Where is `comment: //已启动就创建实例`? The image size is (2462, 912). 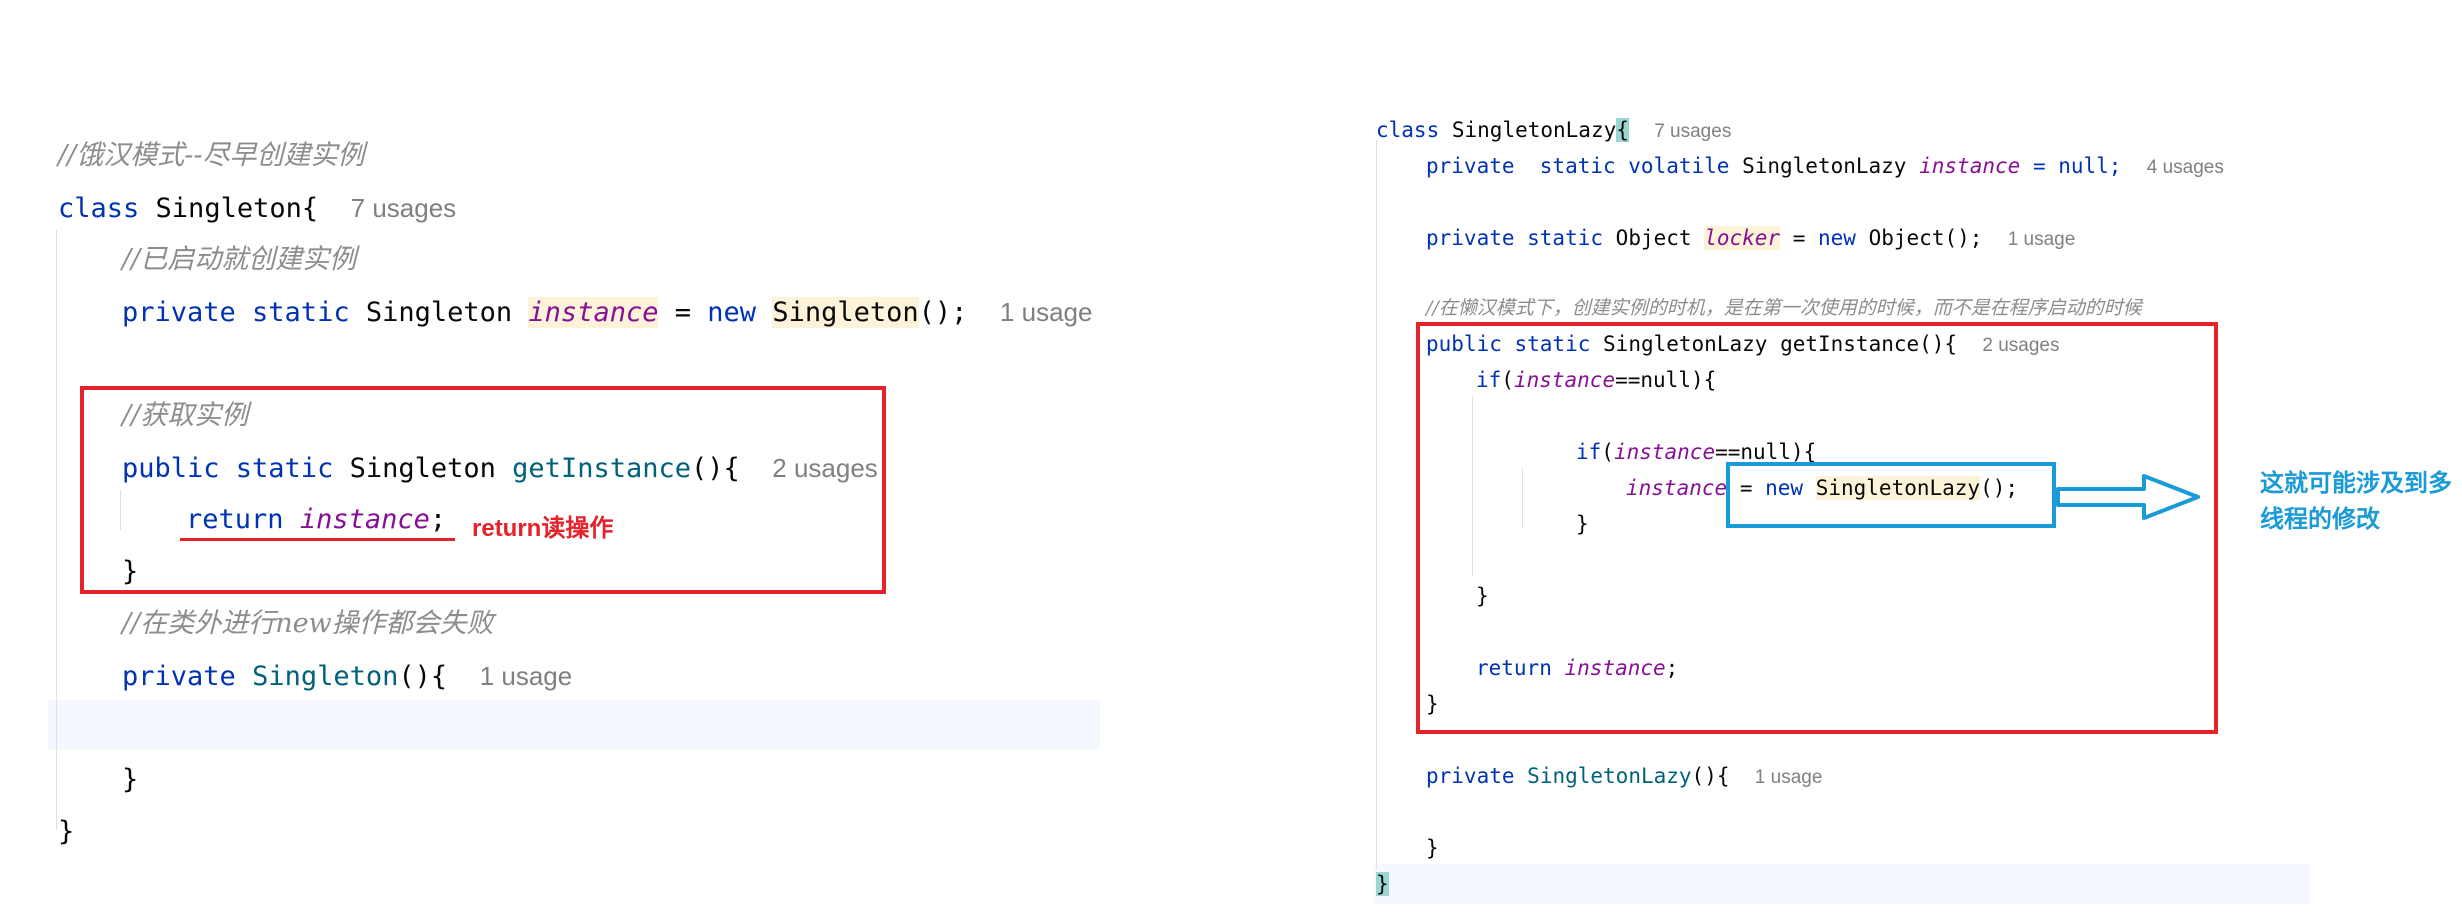 comment: //已启动就创建实例 is located at coordinates (239, 259).